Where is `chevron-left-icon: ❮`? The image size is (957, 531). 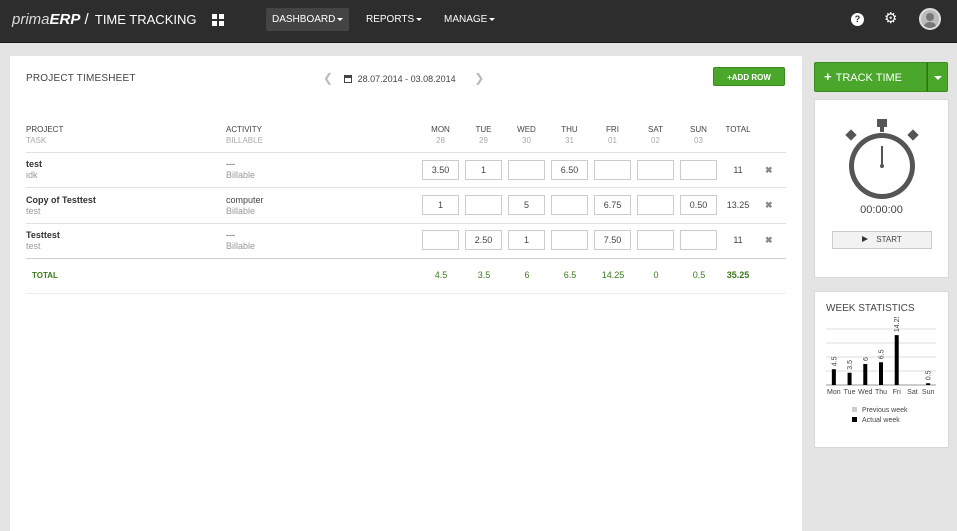
chevron-left-icon: ❮ is located at coordinates (328, 78).